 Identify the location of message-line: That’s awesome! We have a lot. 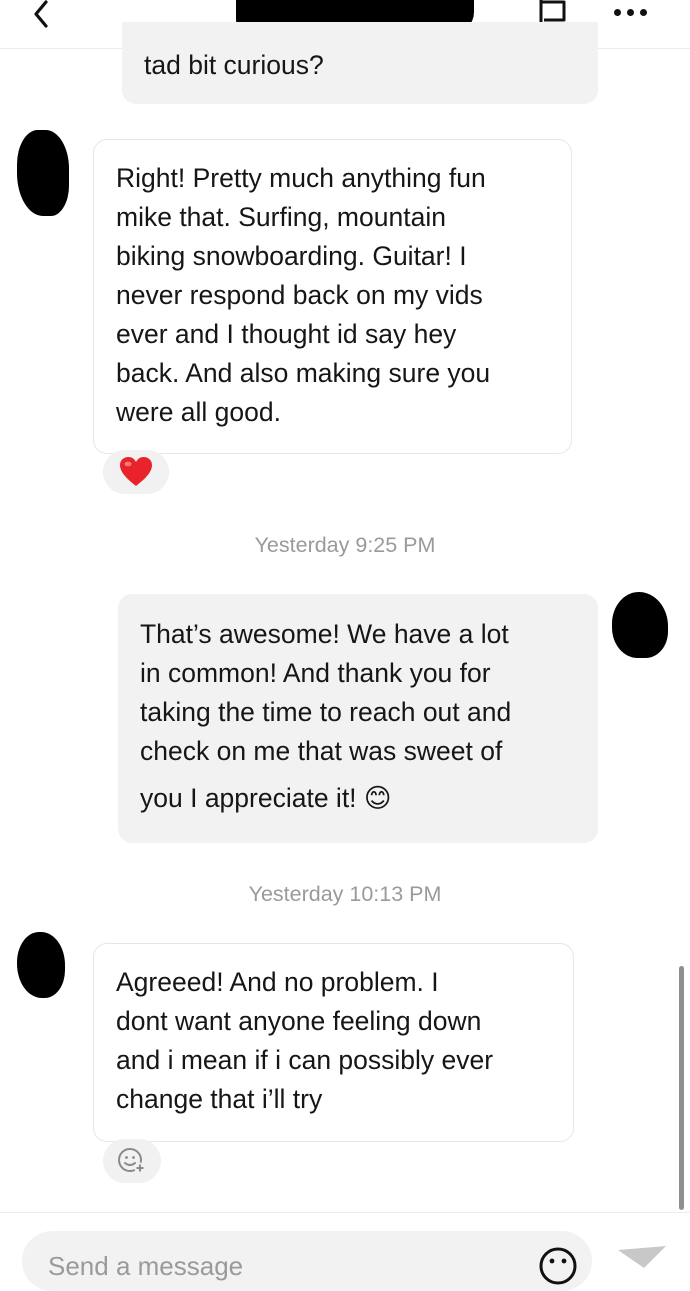
(324, 634).